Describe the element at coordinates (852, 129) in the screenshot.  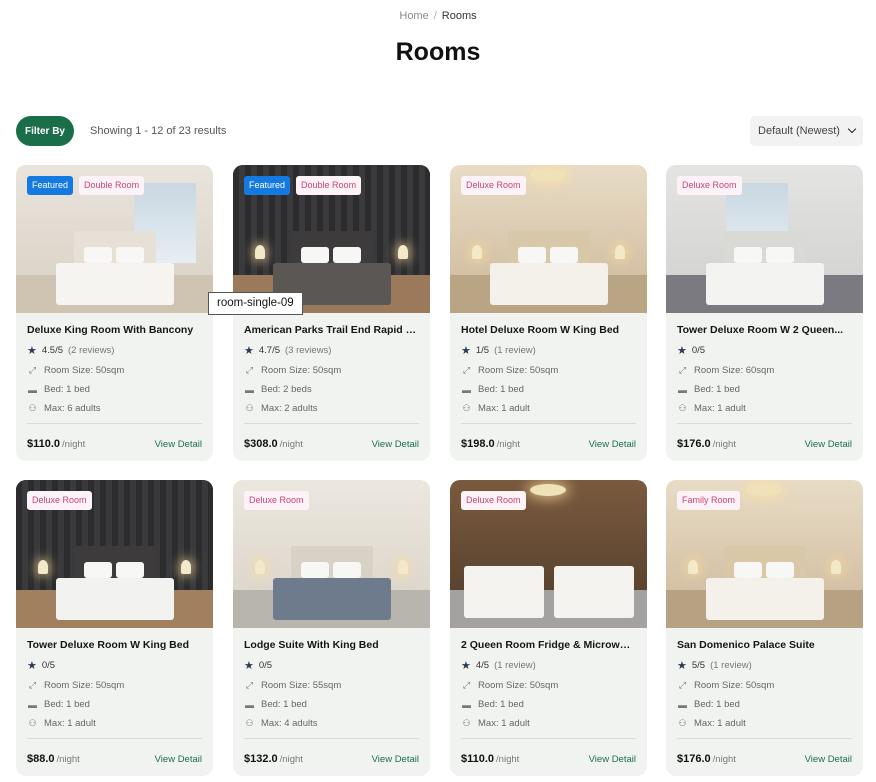
I see `chevron-down-icon` at that location.